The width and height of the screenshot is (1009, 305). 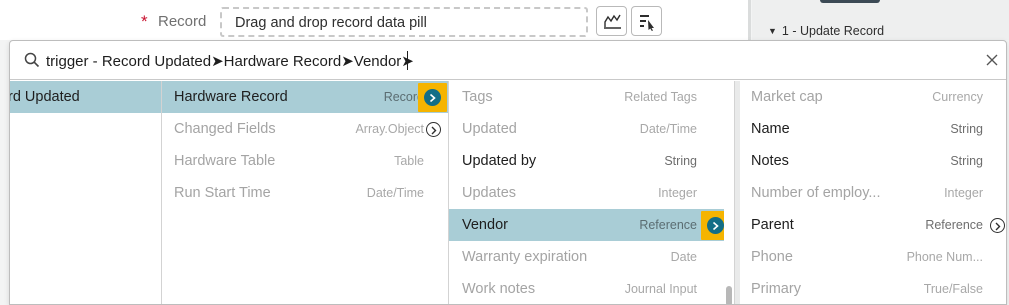 I want to click on search-icon, so click(x=32, y=60).